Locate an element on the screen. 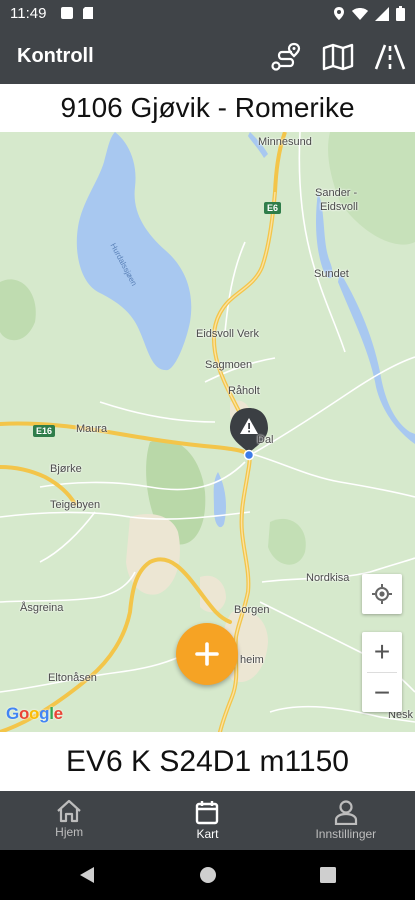 The height and width of the screenshot is (900, 415). location-icon is located at coordinates (339, 13).